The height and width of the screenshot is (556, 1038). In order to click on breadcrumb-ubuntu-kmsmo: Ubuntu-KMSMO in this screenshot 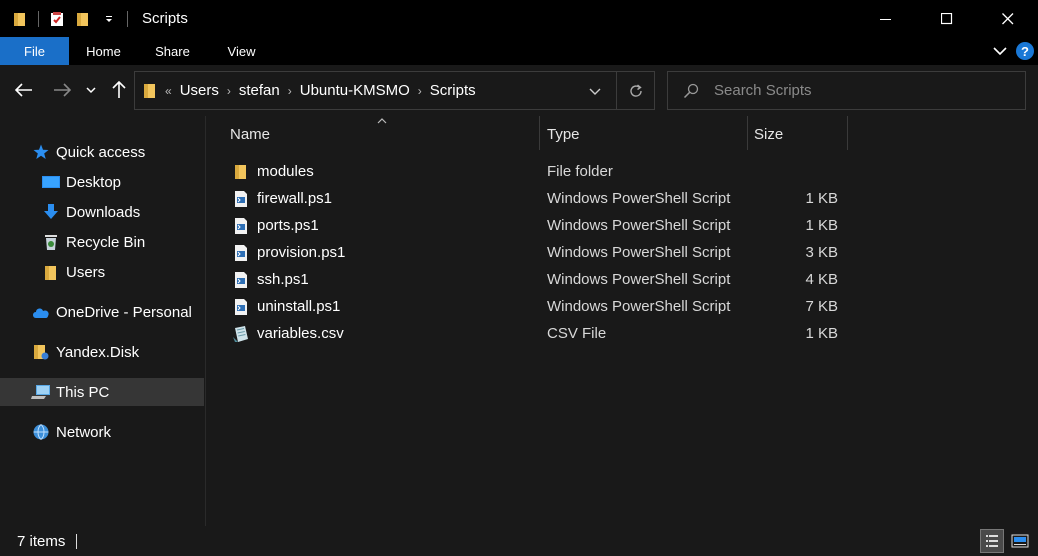, I will do `click(355, 90)`.